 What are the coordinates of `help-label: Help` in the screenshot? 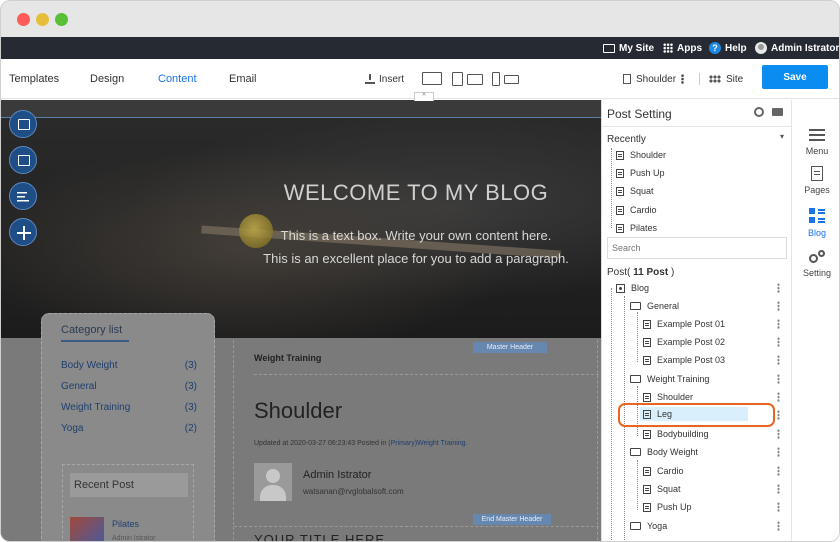 It's located at (736, 48).